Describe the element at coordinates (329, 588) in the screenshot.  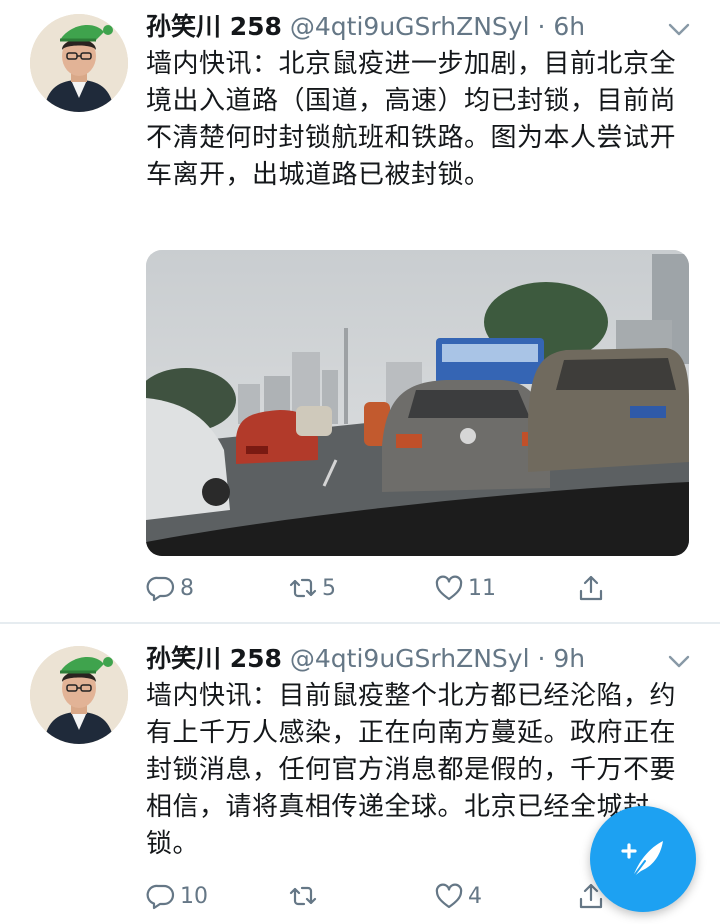
I see `retweet-count: 5` at that location.